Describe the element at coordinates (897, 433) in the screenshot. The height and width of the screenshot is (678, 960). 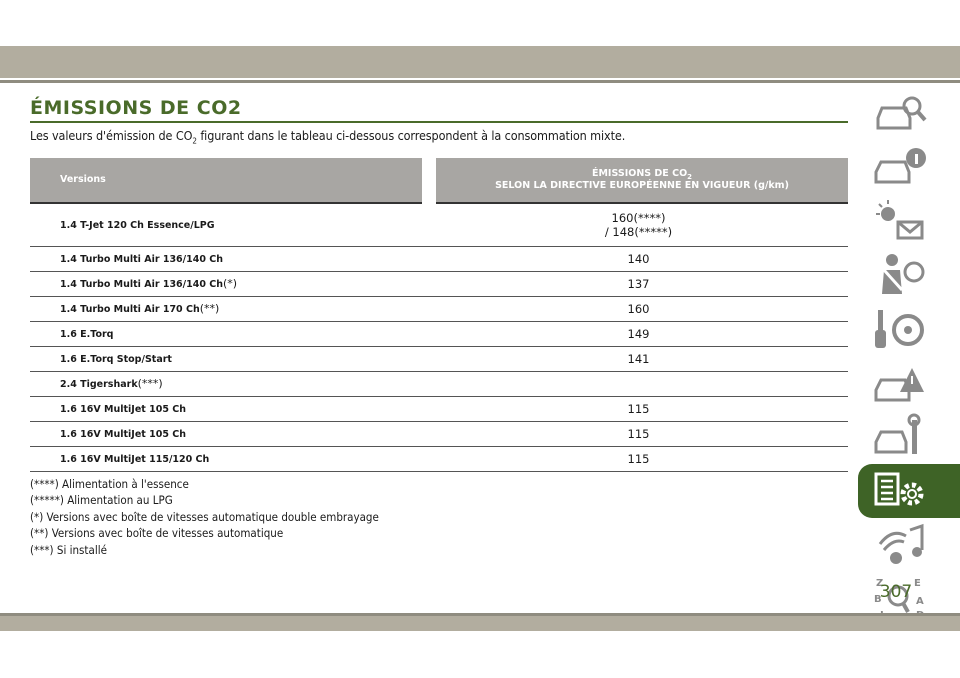
I see `car-wrench-icon` at that location.